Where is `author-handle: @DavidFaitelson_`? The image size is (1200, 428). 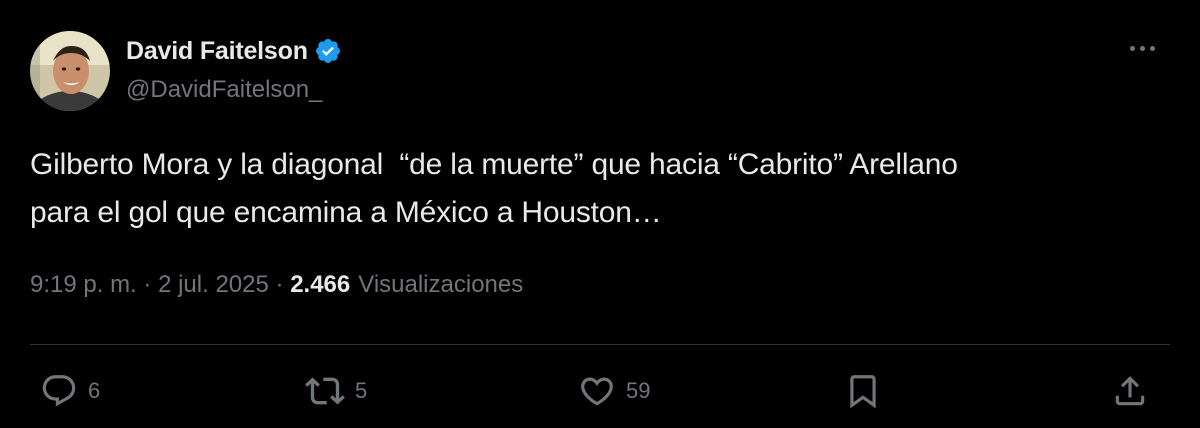 author-handle: @DavidFaitelson_ is located at coordinates (224, 90).